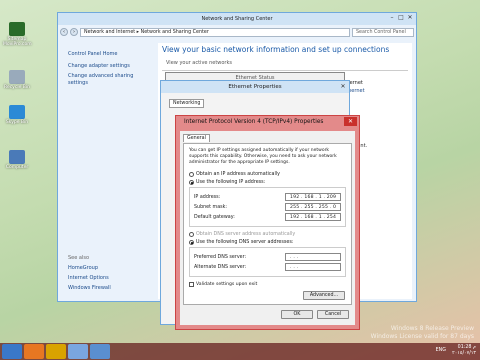 This screenshot has height=360, width=480. Describe the element at coordinates (313, 197) in the screenshot. I see `ip-address-field: 192 . 168 . 1 . 209` at that location.